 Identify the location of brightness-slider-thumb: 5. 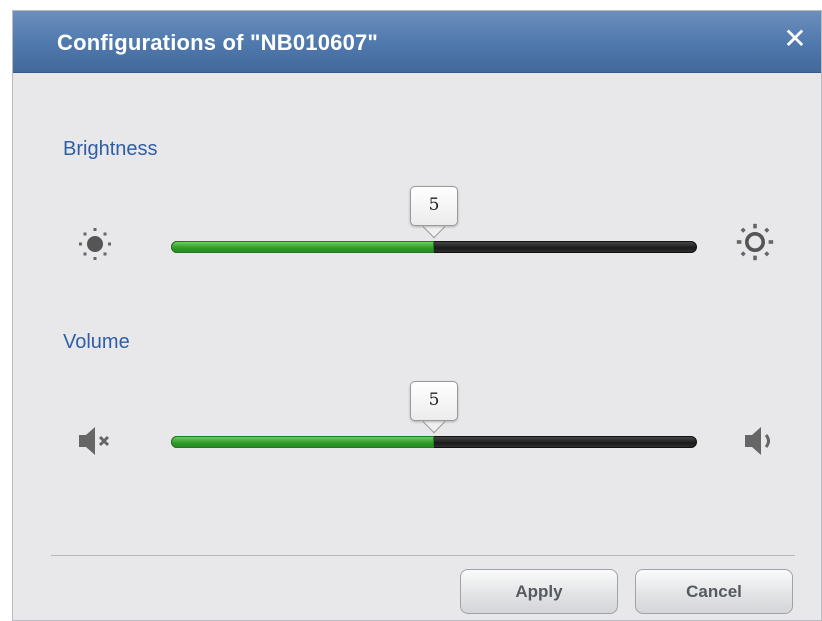
(434, 212).